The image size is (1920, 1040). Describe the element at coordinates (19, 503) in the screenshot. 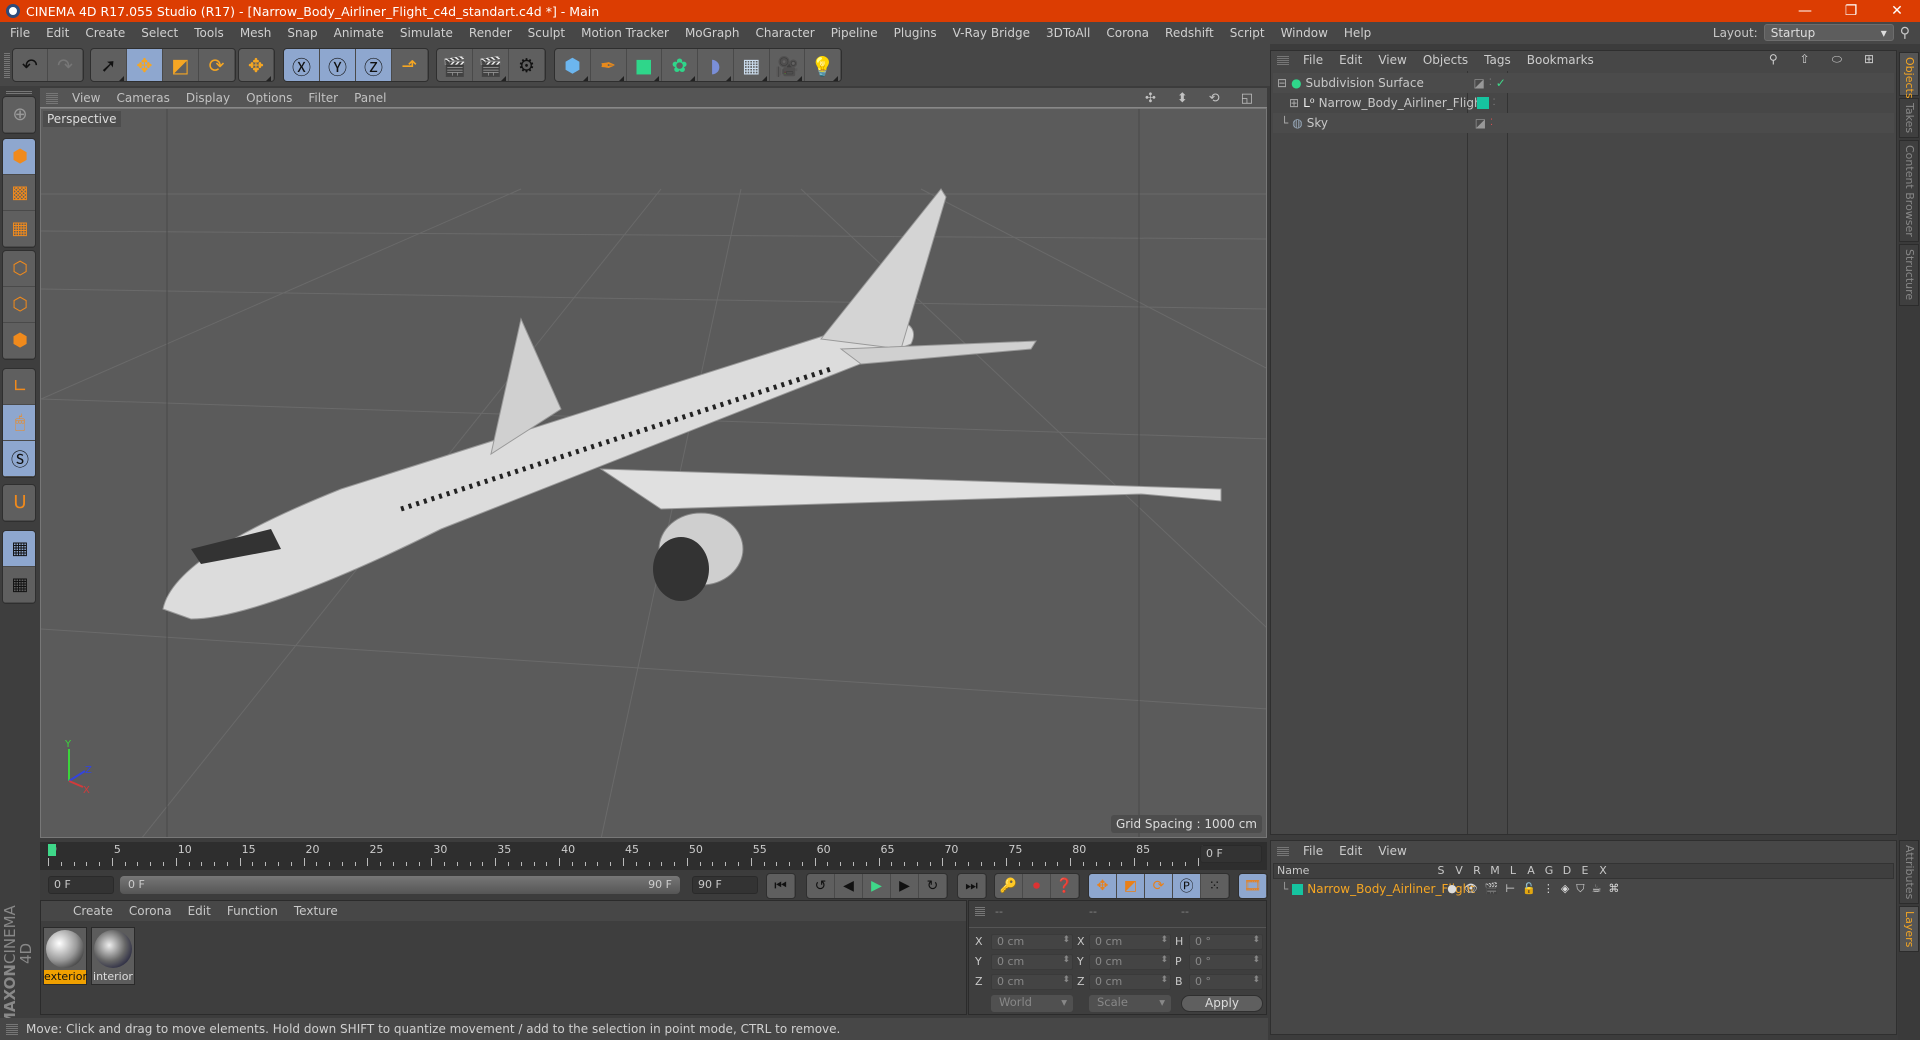

I see `snap-icon: U` at that location.